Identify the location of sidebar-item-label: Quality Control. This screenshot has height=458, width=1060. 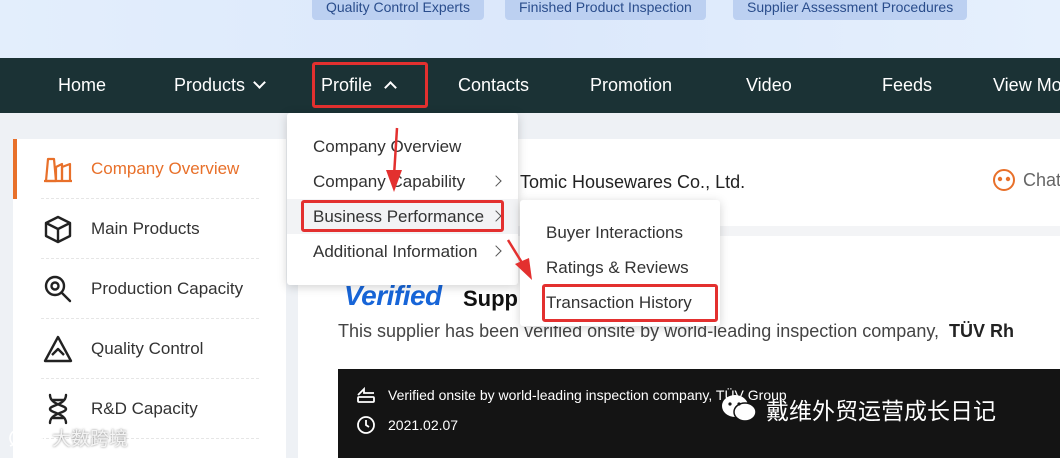
(147, 348).